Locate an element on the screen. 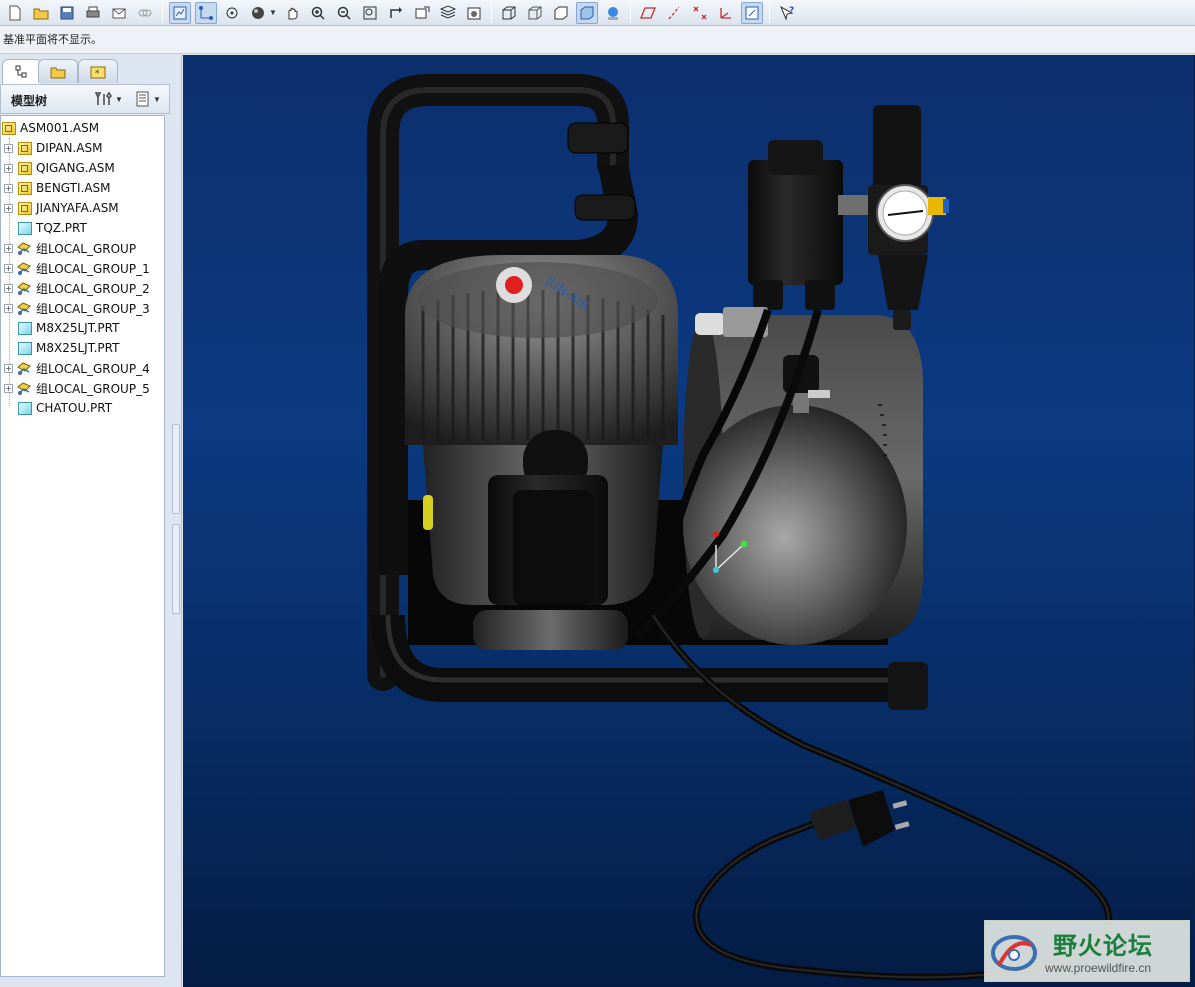 The width and height of the screenshot is (1195, 987). tree-item-label: 组LOCAL_GROUP_1 is located at coordinates (93, 268).